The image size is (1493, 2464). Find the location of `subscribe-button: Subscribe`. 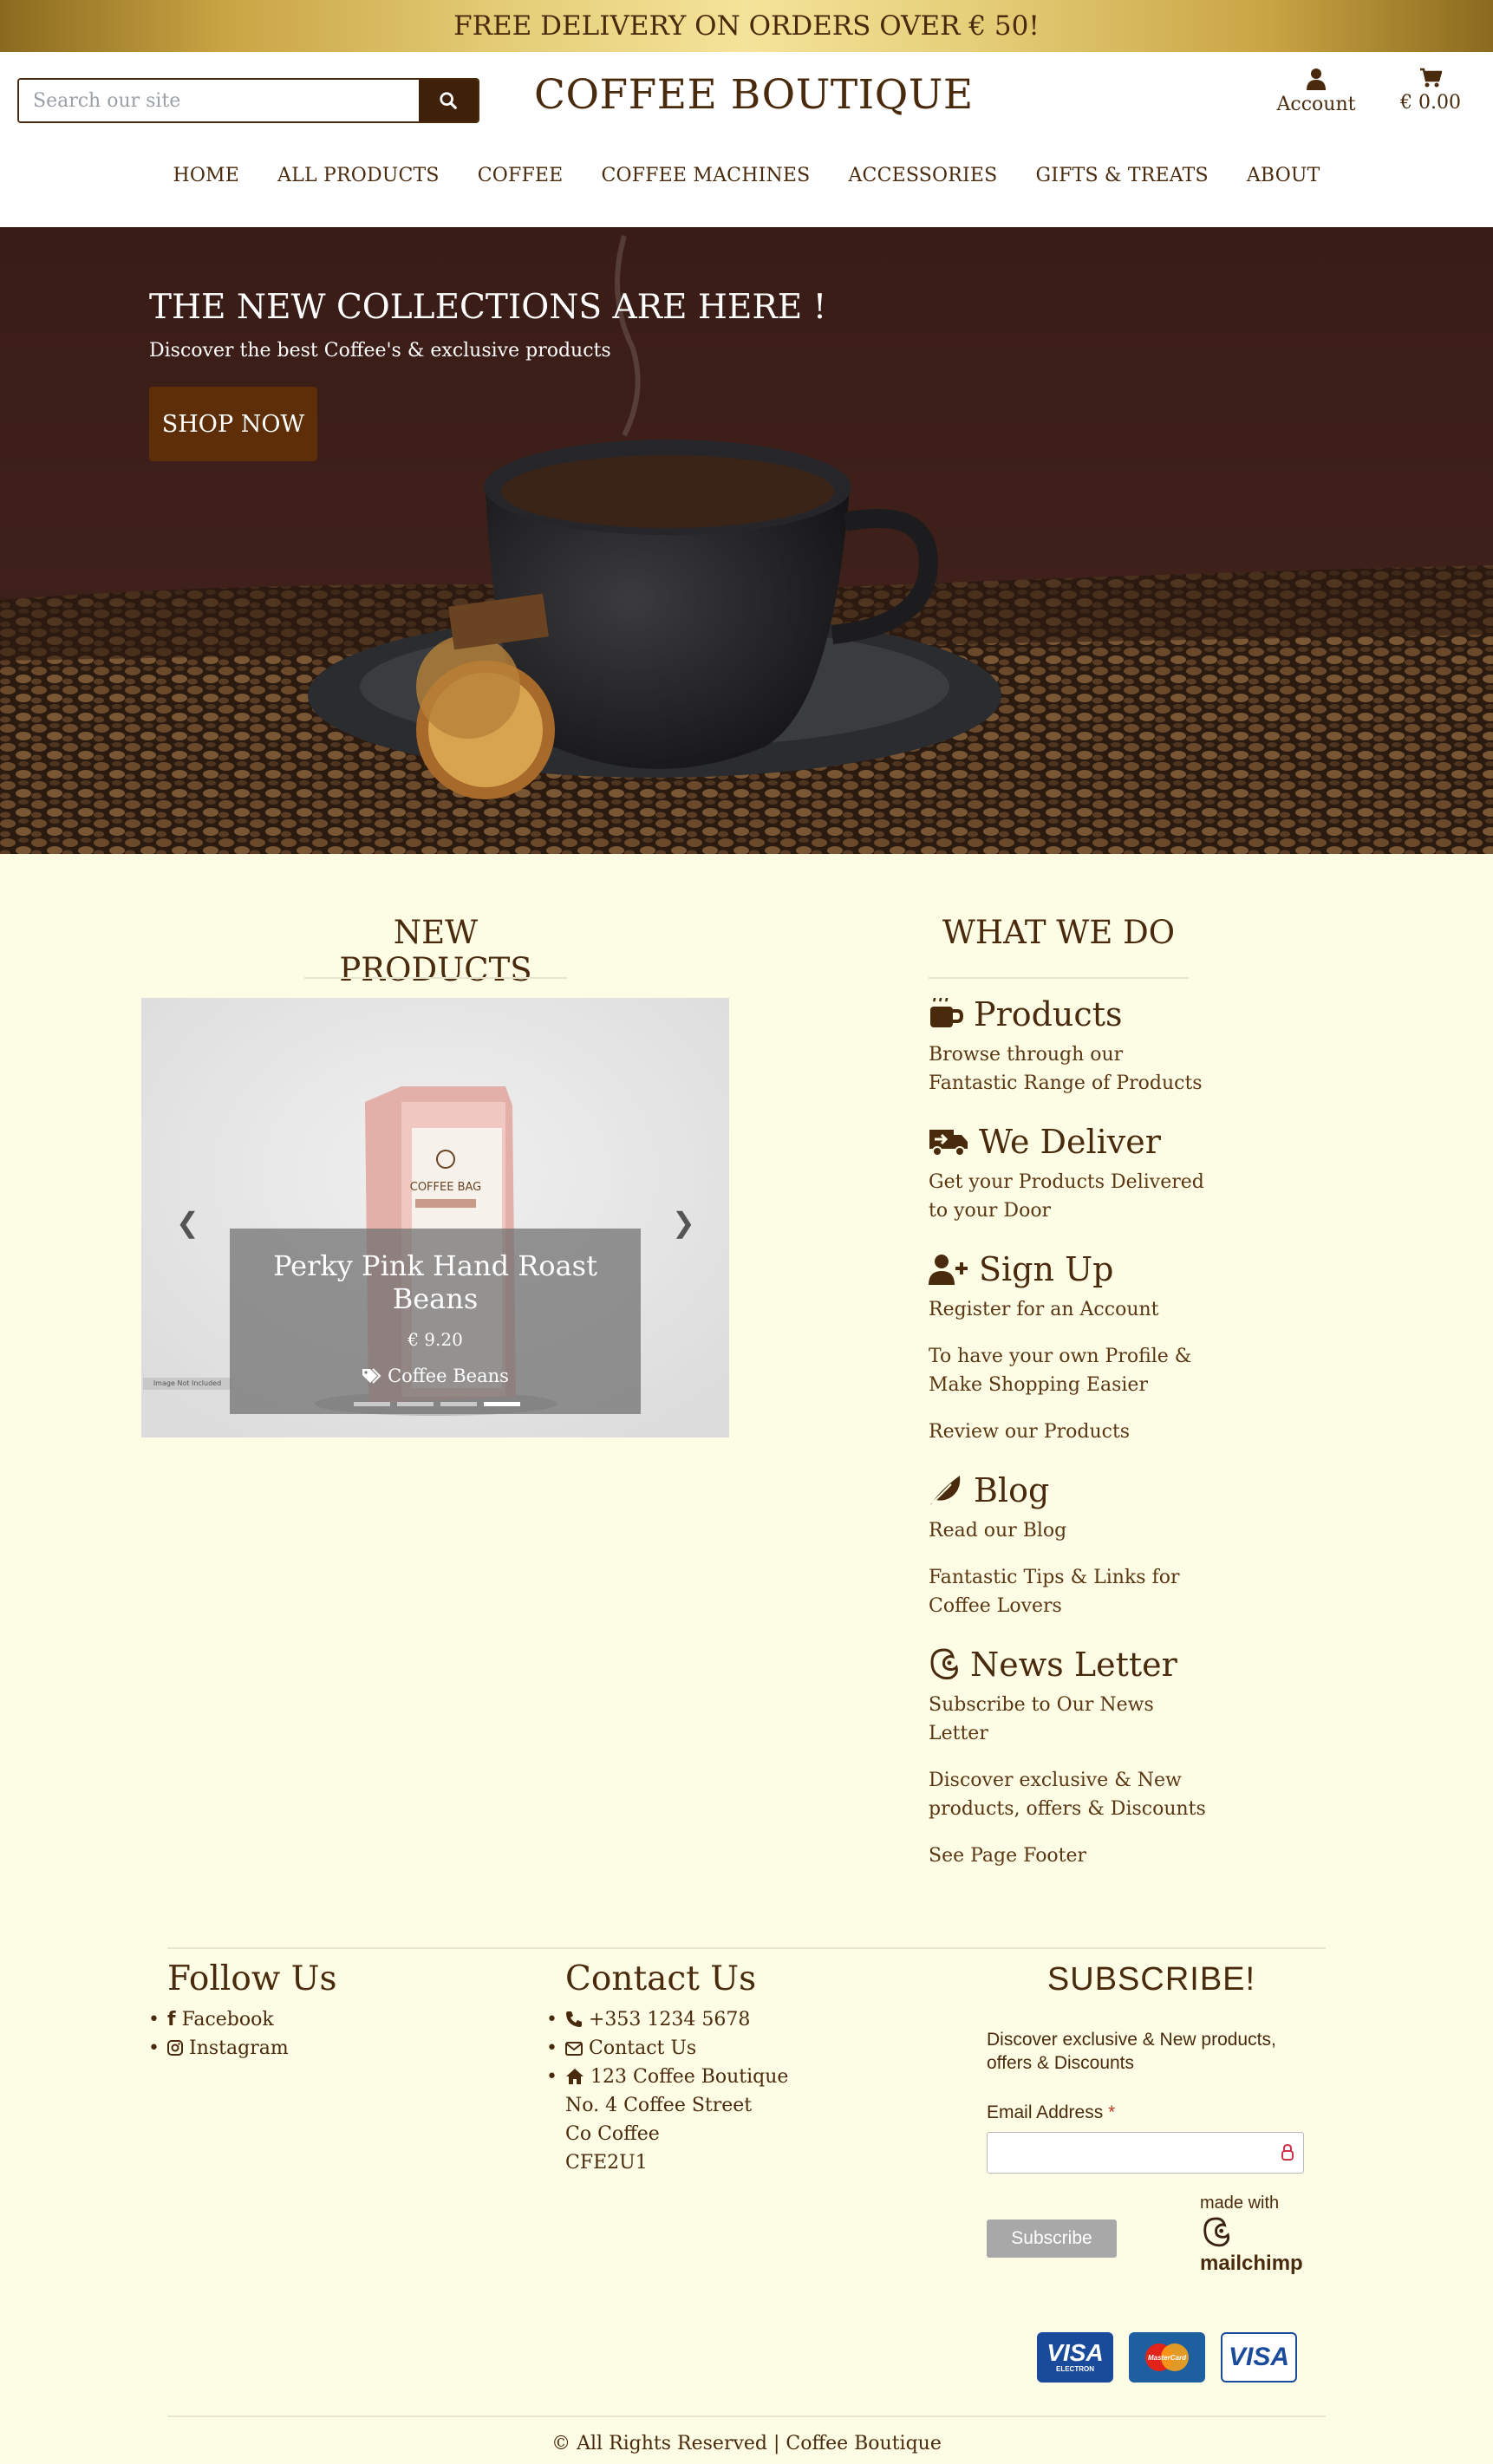

subscribe-button: Subscribe is located at coordinates (1052, 2239).